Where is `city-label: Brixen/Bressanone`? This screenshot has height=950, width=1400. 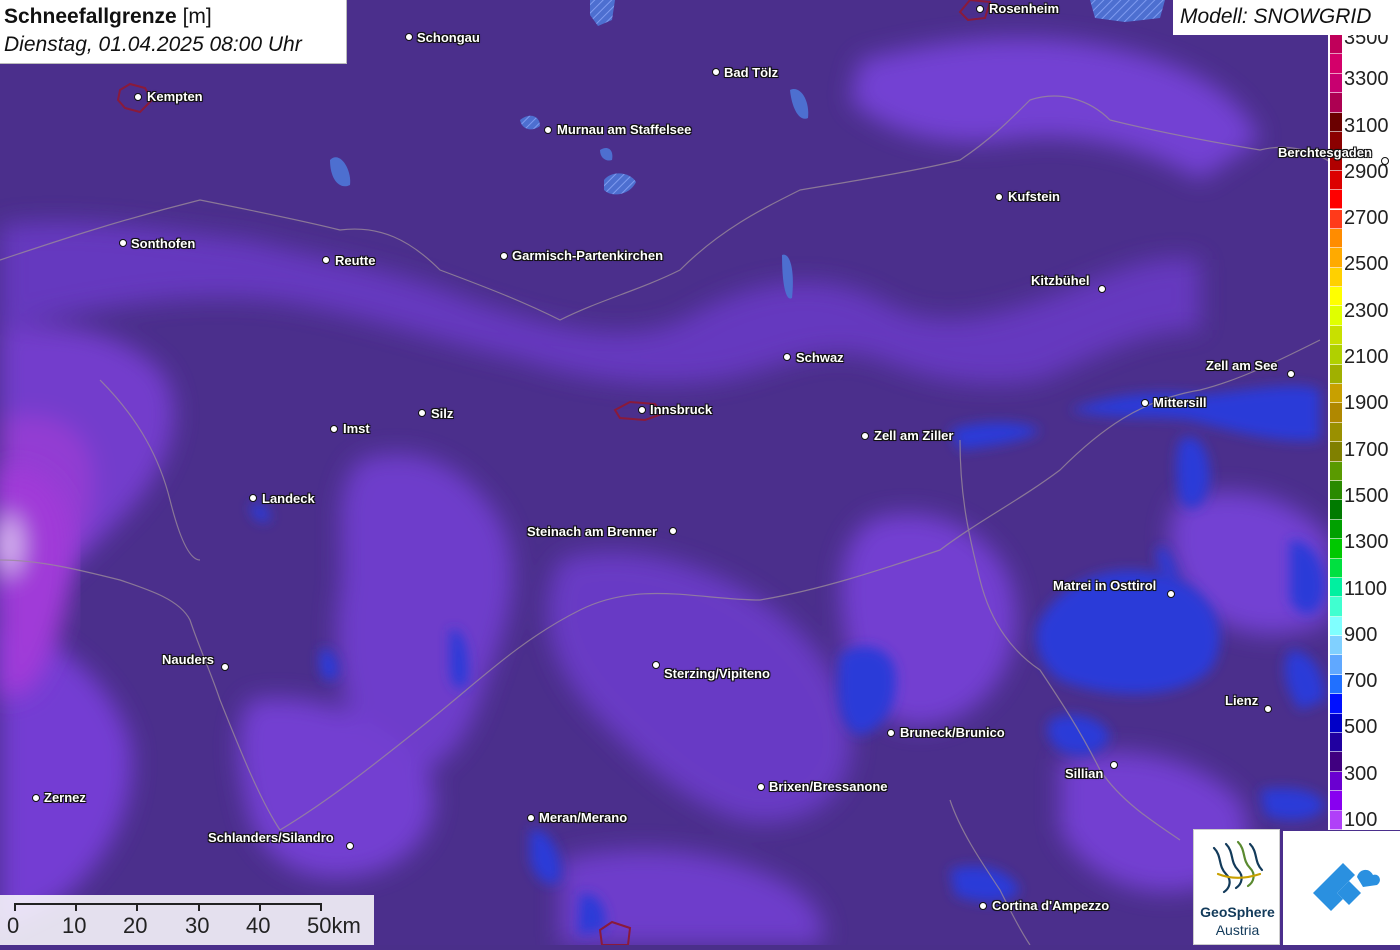
city-label: Brixen/Bressanone is located at coordinates (828, 786).